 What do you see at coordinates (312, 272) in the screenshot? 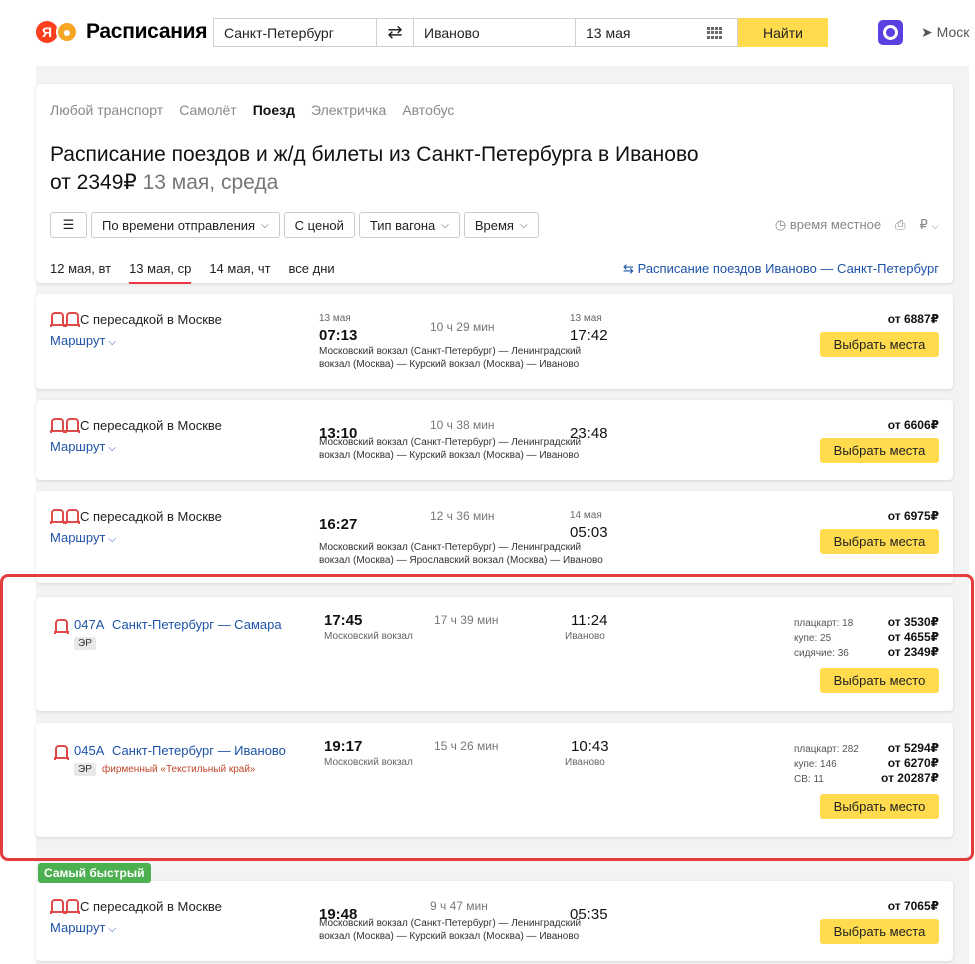
I see `day-tab: все дни` at bounding box center [312, 272].